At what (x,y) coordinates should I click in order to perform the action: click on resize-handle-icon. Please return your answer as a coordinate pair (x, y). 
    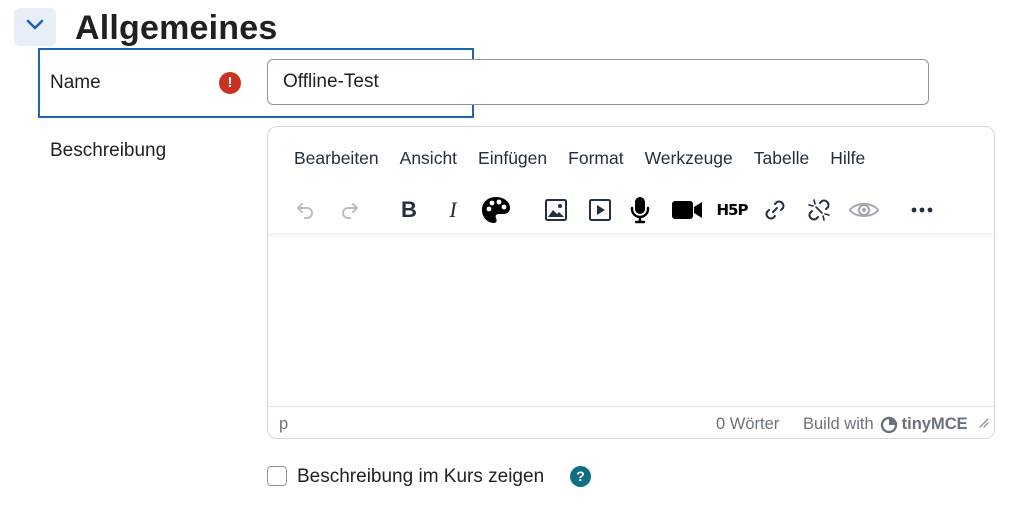
    Looking at the image, I should click on (983, 423).